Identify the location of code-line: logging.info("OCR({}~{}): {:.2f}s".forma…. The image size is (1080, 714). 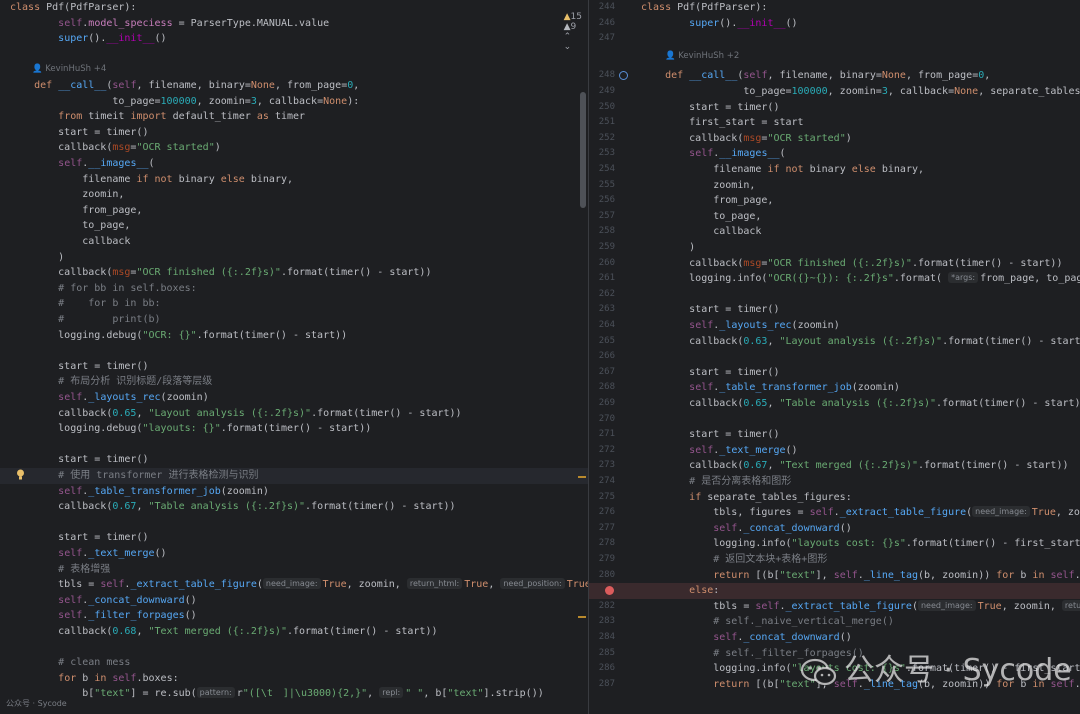
(834, 279).